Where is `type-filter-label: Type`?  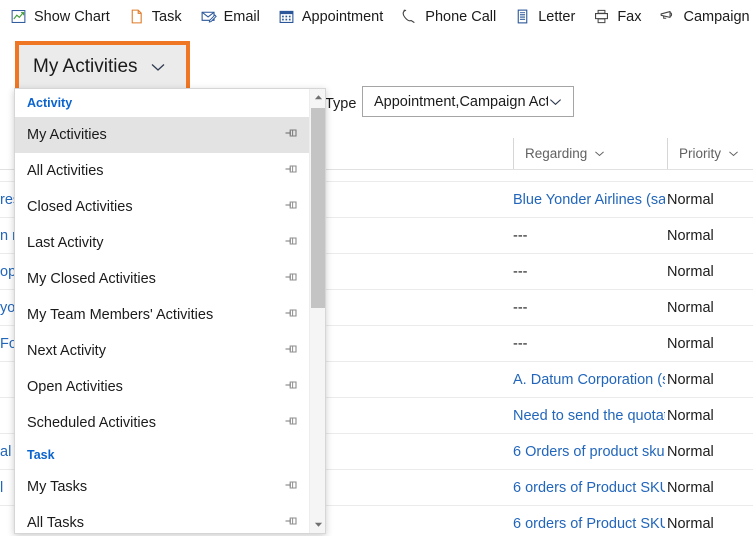
type-filter-label: Type is located at coordinates (341, 104).